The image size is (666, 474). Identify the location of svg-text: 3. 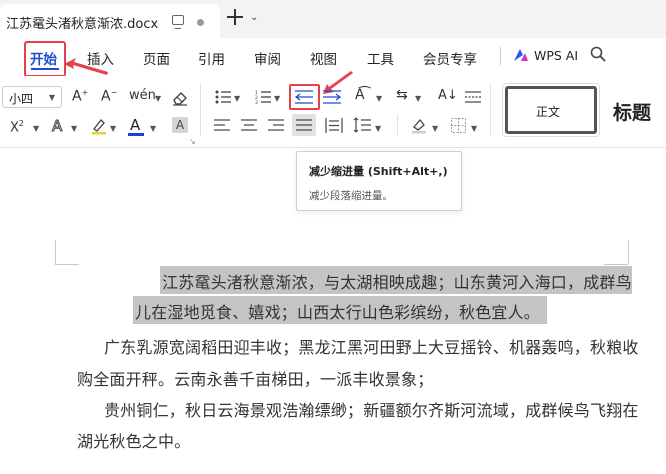
(256, 102).